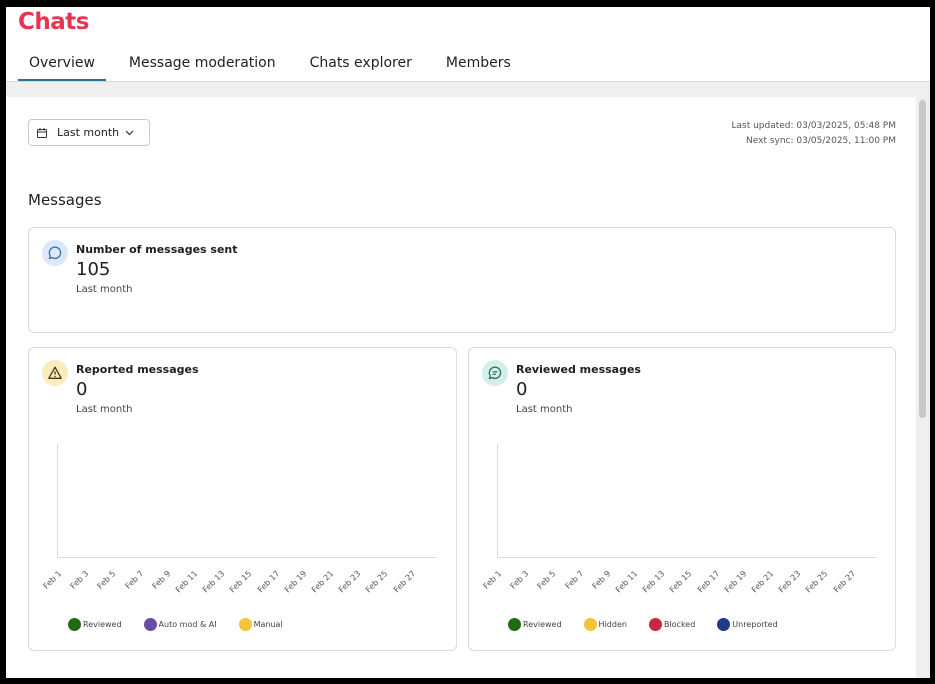  I want to click on reviewed-messages-title: Reviewed messages, so click(578, 369).